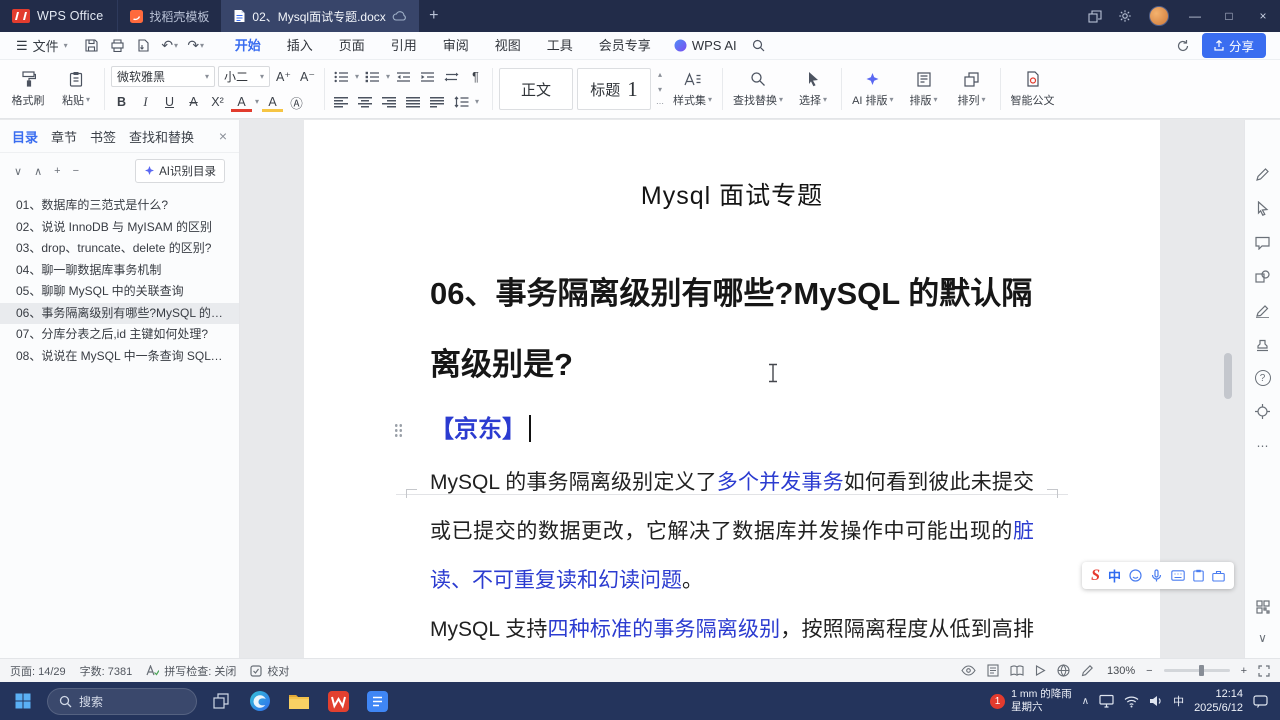 The width and height of the screenshot is (1280, 720). What do you see at coordinates (1063, 670) in the screenshot?
I see `web-layout-icon` at bounding box center [1063, 670].